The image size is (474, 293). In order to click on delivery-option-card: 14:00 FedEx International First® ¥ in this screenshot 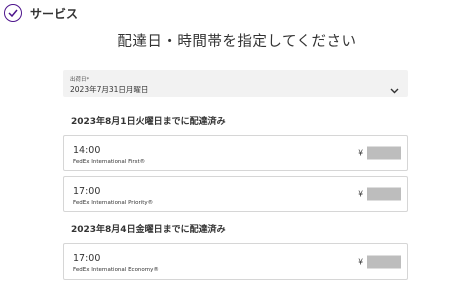, I will do `click(235, 153)`.